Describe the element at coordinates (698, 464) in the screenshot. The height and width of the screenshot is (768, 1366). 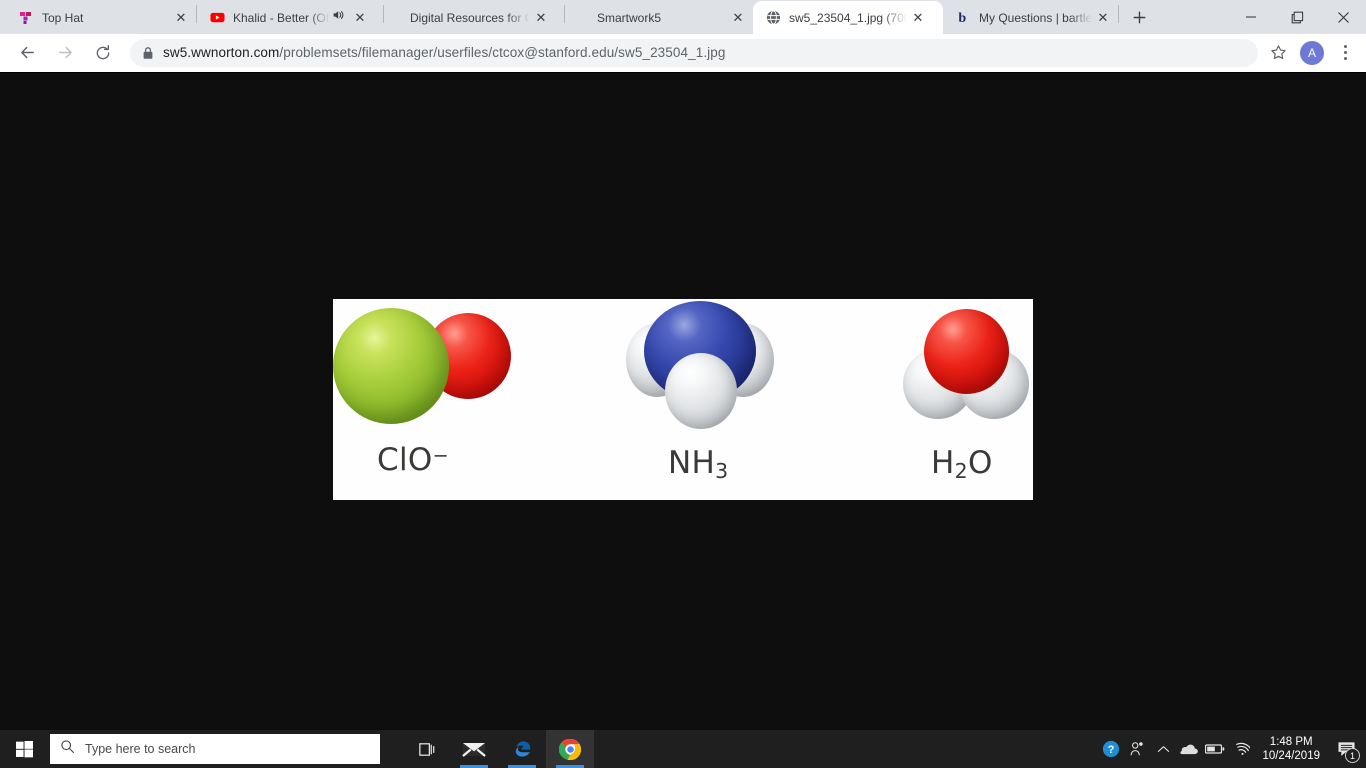
I see `molecule-label-nh3: NH3` at that location.